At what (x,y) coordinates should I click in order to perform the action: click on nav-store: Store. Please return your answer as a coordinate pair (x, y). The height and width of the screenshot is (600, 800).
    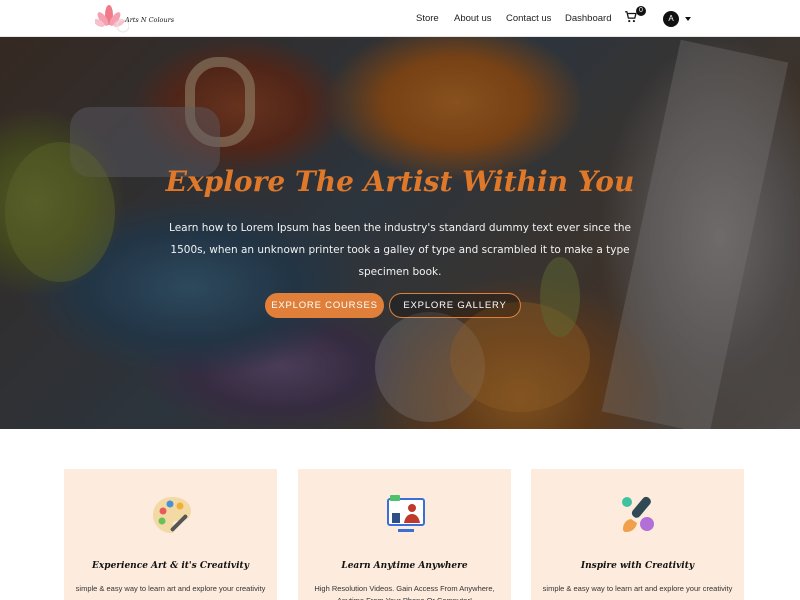
    Looking at the image, I should click on (427, 18).